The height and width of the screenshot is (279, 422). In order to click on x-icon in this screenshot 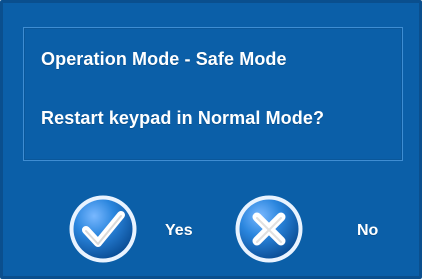, I will do `click(269, 229)`.